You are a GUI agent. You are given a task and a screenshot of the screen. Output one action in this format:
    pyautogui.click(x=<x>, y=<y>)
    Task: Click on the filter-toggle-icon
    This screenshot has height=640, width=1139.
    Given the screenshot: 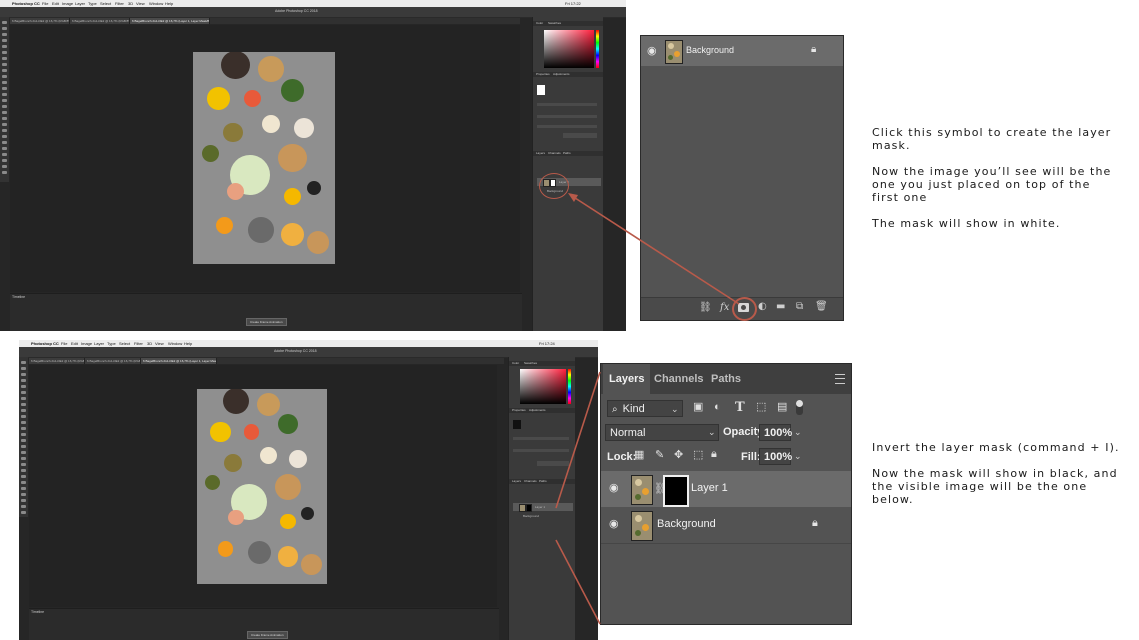 What is the action you would take?
    pyautogui.click(x=799, y=407)
    